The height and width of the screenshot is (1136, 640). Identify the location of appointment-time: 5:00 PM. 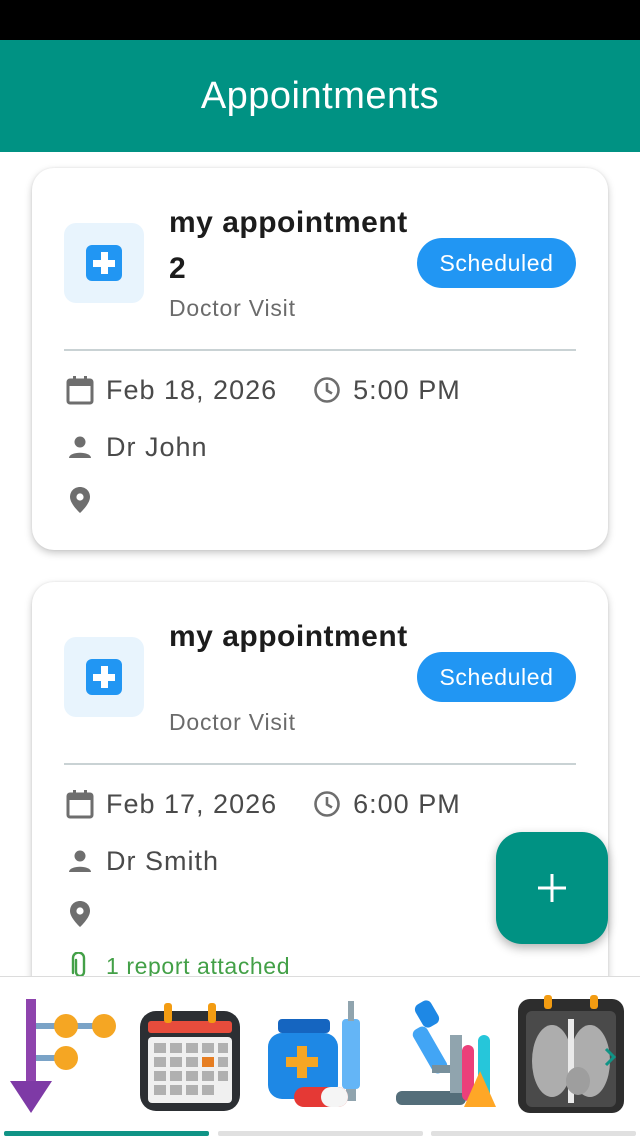
(407, 389).